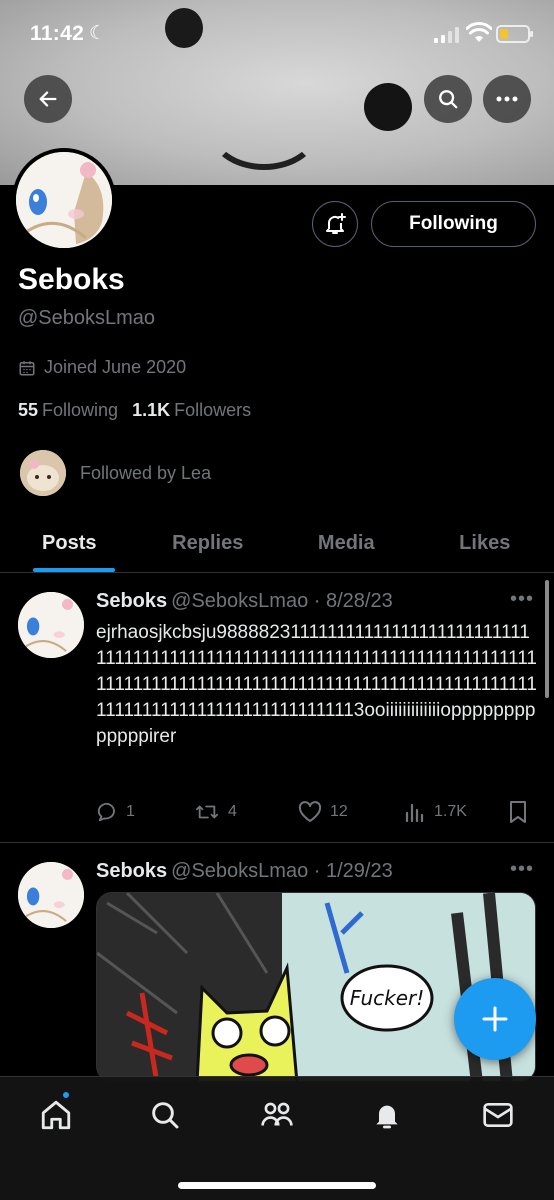 This screenshot has width=554, height=1200. I want to click on profile-tabs: Posts Replies Media Likes, so click(277, 544).